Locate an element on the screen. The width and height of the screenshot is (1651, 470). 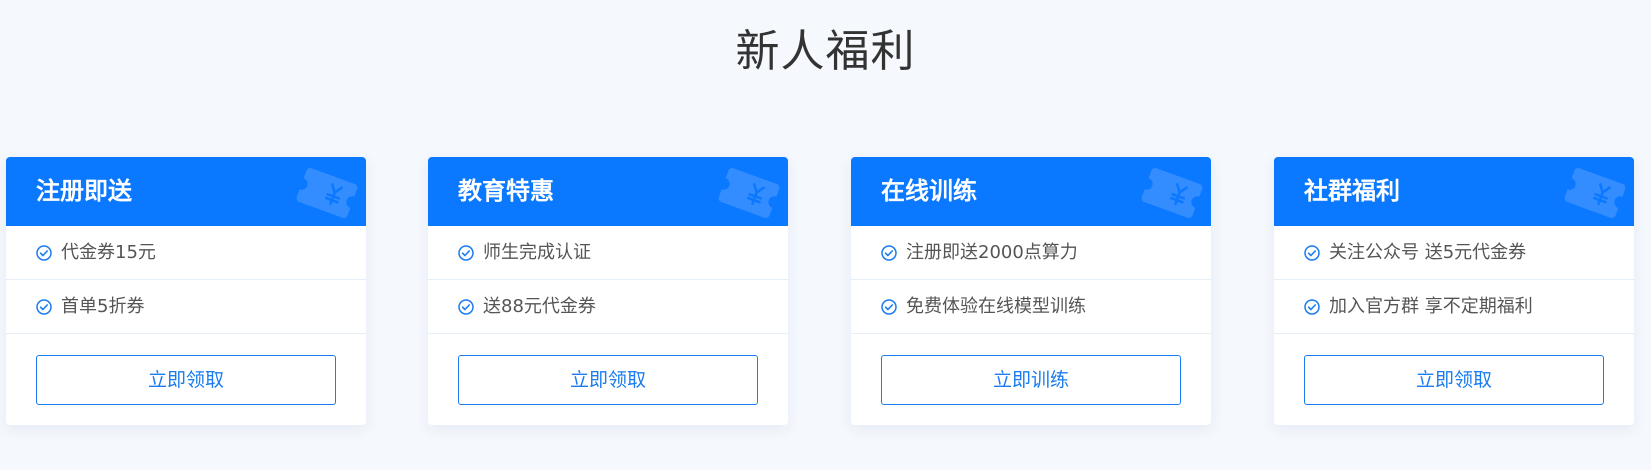
card-header: 社群福利 is located at coordinates (1454, 191).